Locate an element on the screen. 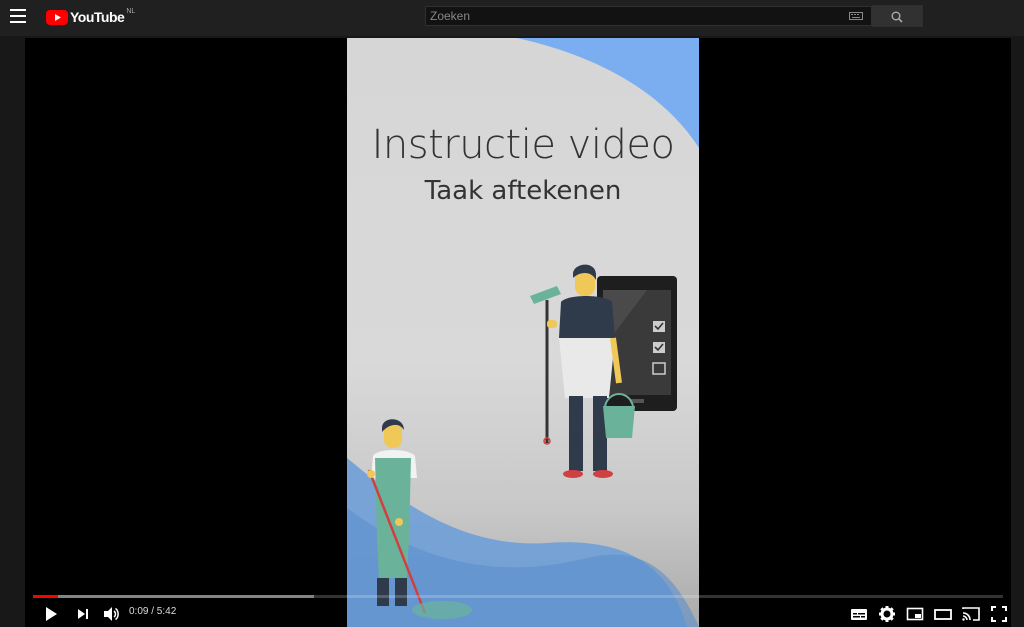  logo-text: YouTube is located at coordinates (97, 17).